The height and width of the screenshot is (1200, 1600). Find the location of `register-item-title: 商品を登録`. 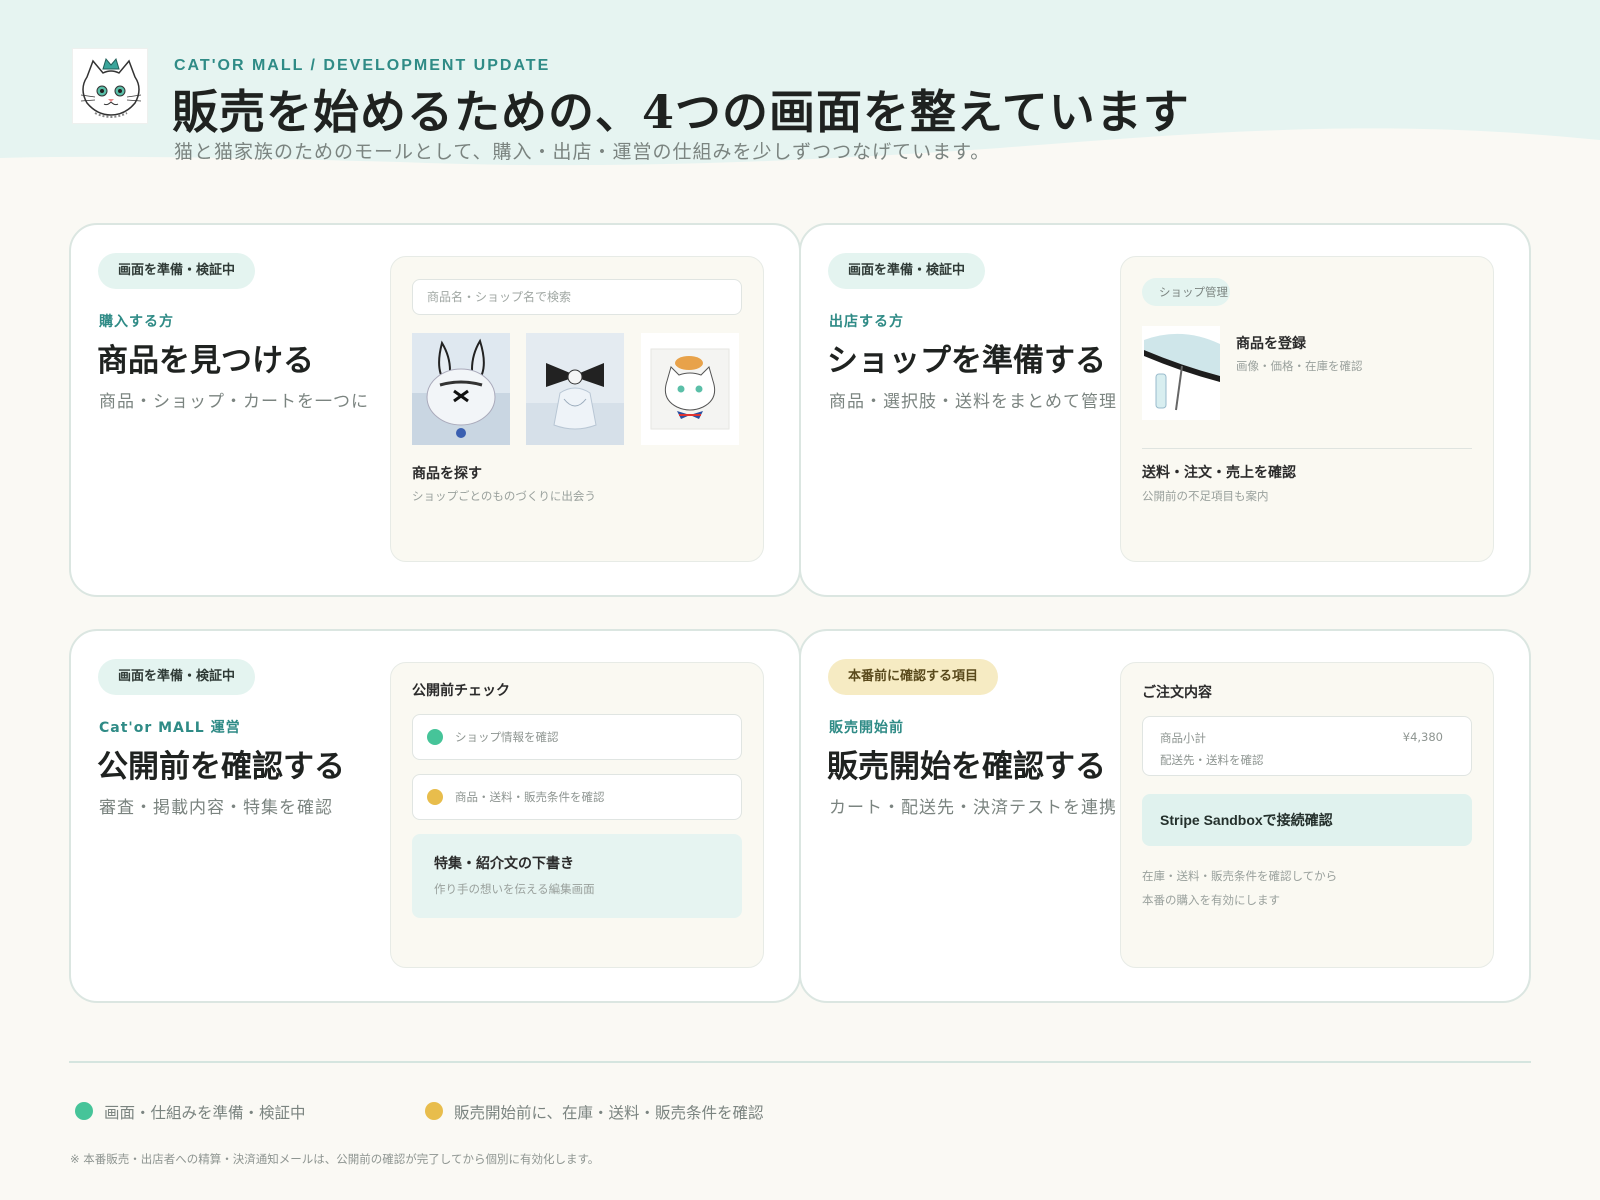

register-item-title: 商品を登録 is located at coordinates (1271, 344).